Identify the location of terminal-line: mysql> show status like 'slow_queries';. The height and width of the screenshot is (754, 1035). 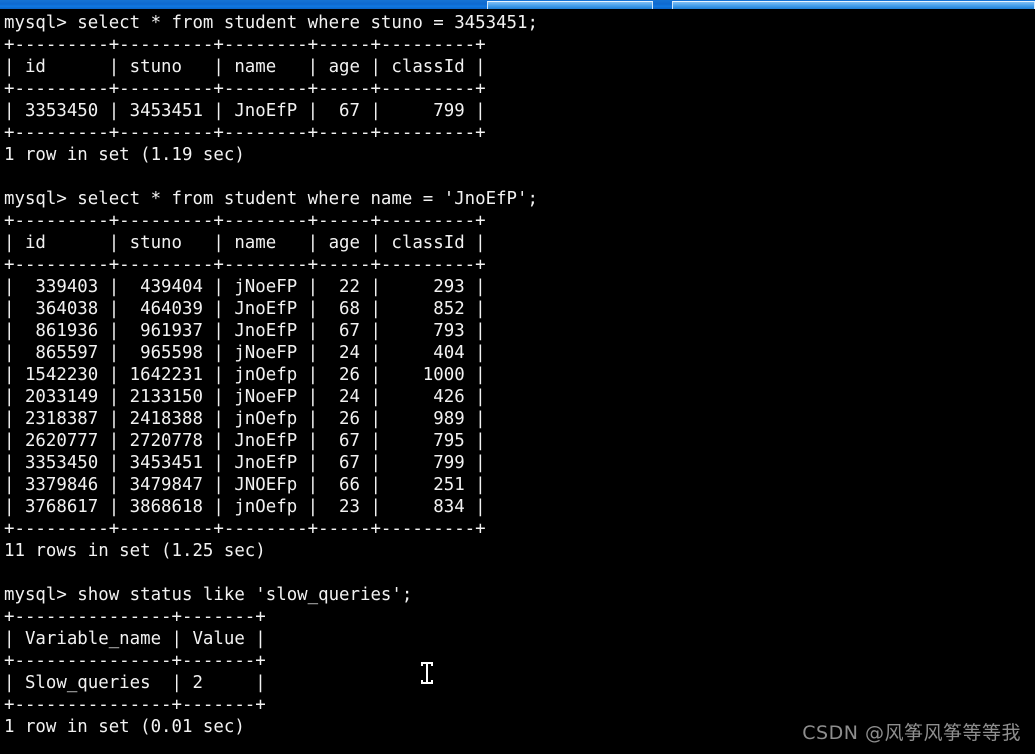
(208, 595).